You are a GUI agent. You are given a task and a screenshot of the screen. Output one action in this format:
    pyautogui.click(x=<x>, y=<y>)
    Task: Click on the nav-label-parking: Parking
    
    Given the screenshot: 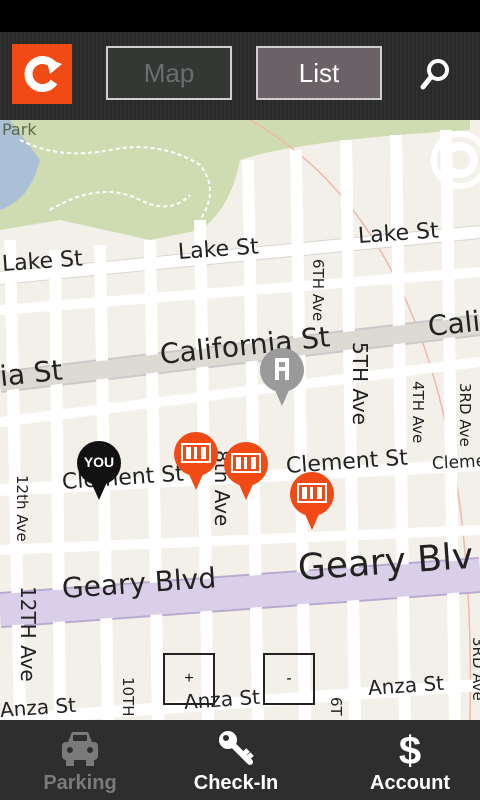 What is the action you would take?
    pyautogui.click(x=80, y=783)
    